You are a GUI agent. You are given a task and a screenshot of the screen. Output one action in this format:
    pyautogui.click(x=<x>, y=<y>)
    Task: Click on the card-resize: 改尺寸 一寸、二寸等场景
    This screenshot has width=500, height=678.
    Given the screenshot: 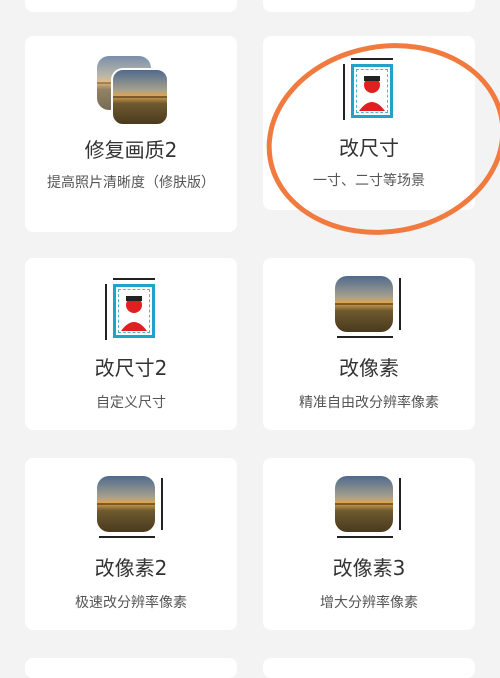 What is the action you would take?
    pyautogui.click(x=369, y=123)
    